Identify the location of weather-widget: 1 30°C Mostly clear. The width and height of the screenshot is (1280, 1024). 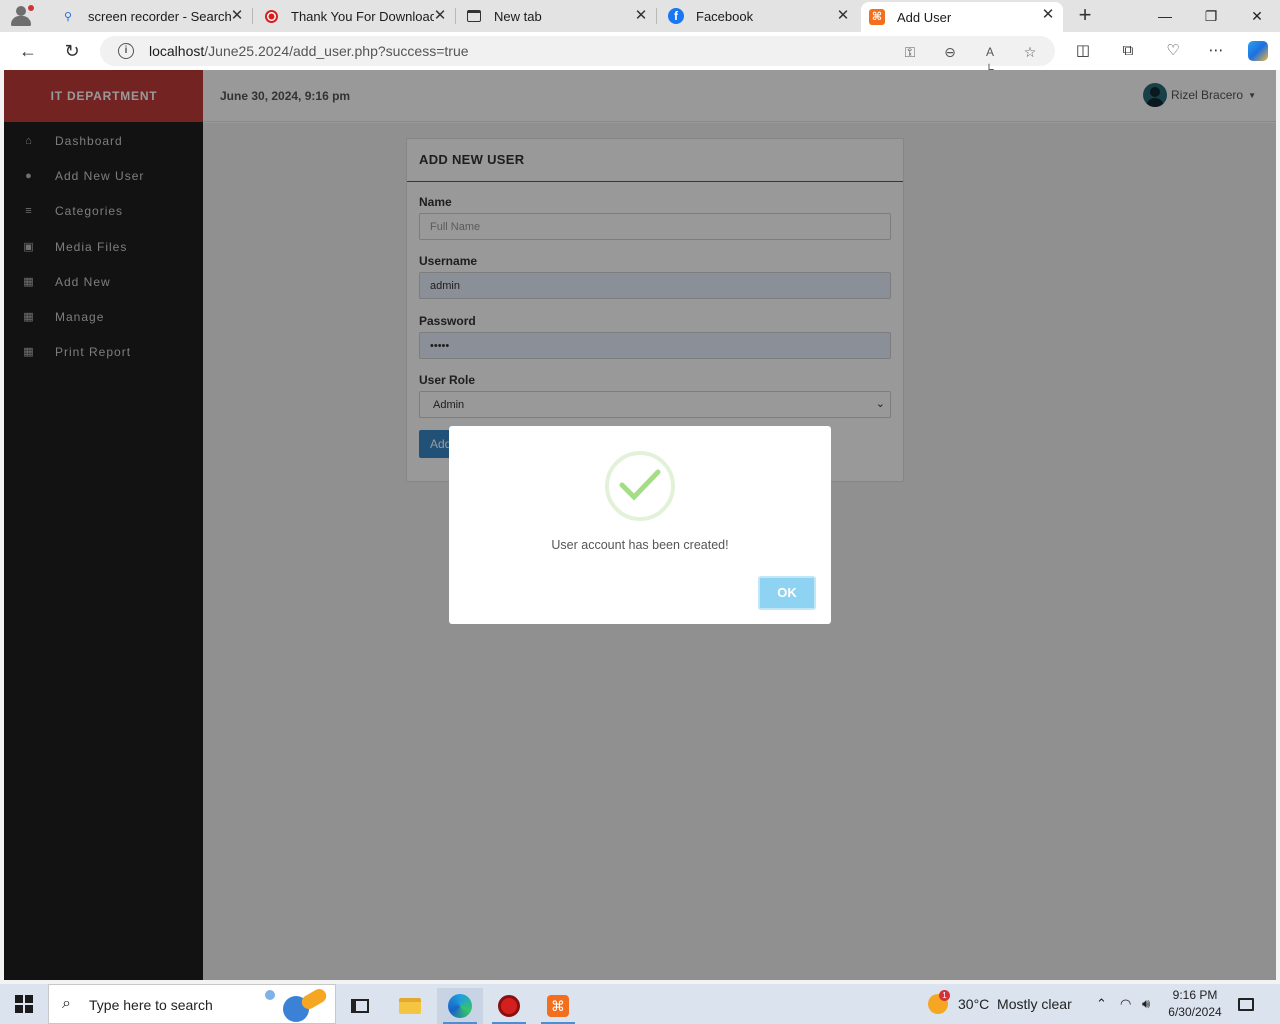
(1000, 1004).